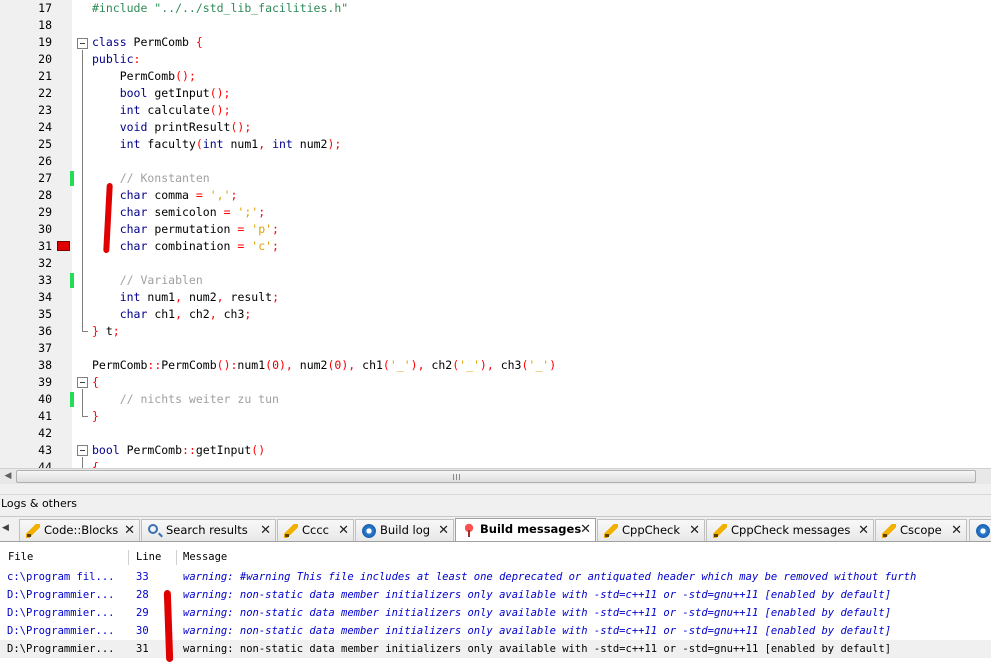 Image resolution: width=991 pixels, height=663 pixels. Describe the element at coordinates (404, 530) in the screenshot. I see `tab-build-log: Build log ✕` at that location.